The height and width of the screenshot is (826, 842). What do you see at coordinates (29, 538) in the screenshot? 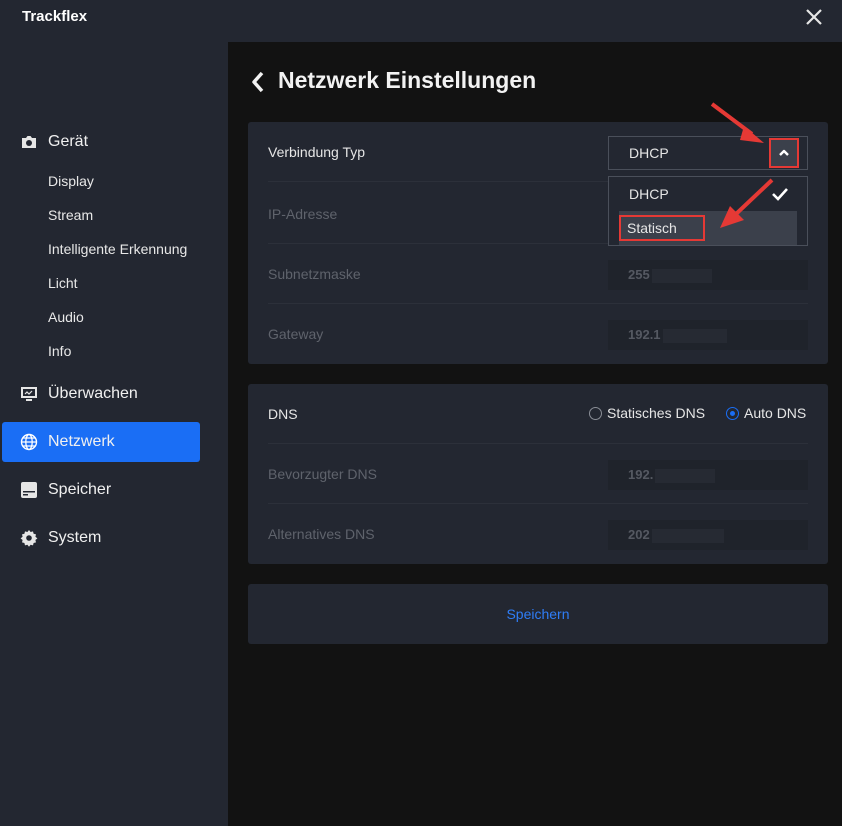
I see `gear-icon` at bounding box center [29, 538].